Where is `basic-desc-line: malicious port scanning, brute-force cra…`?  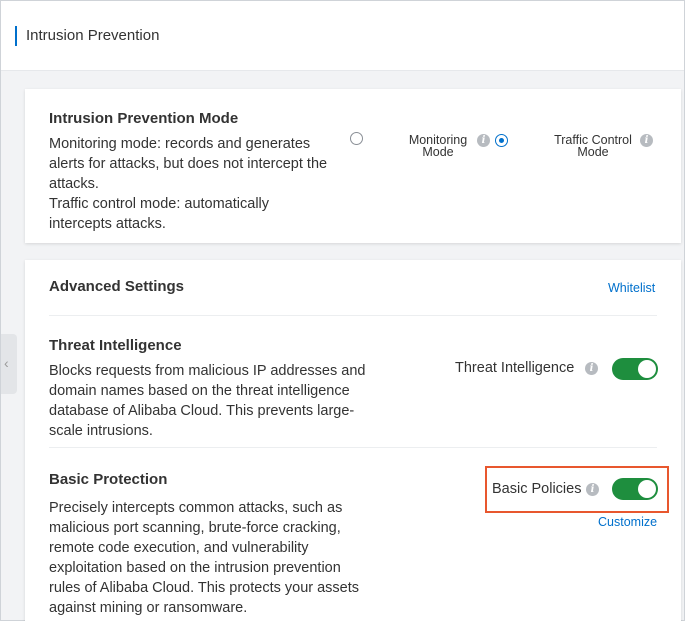
basic-desc-line: malicious port scanning, brute-force cra… is located at coordinates (195, 528).